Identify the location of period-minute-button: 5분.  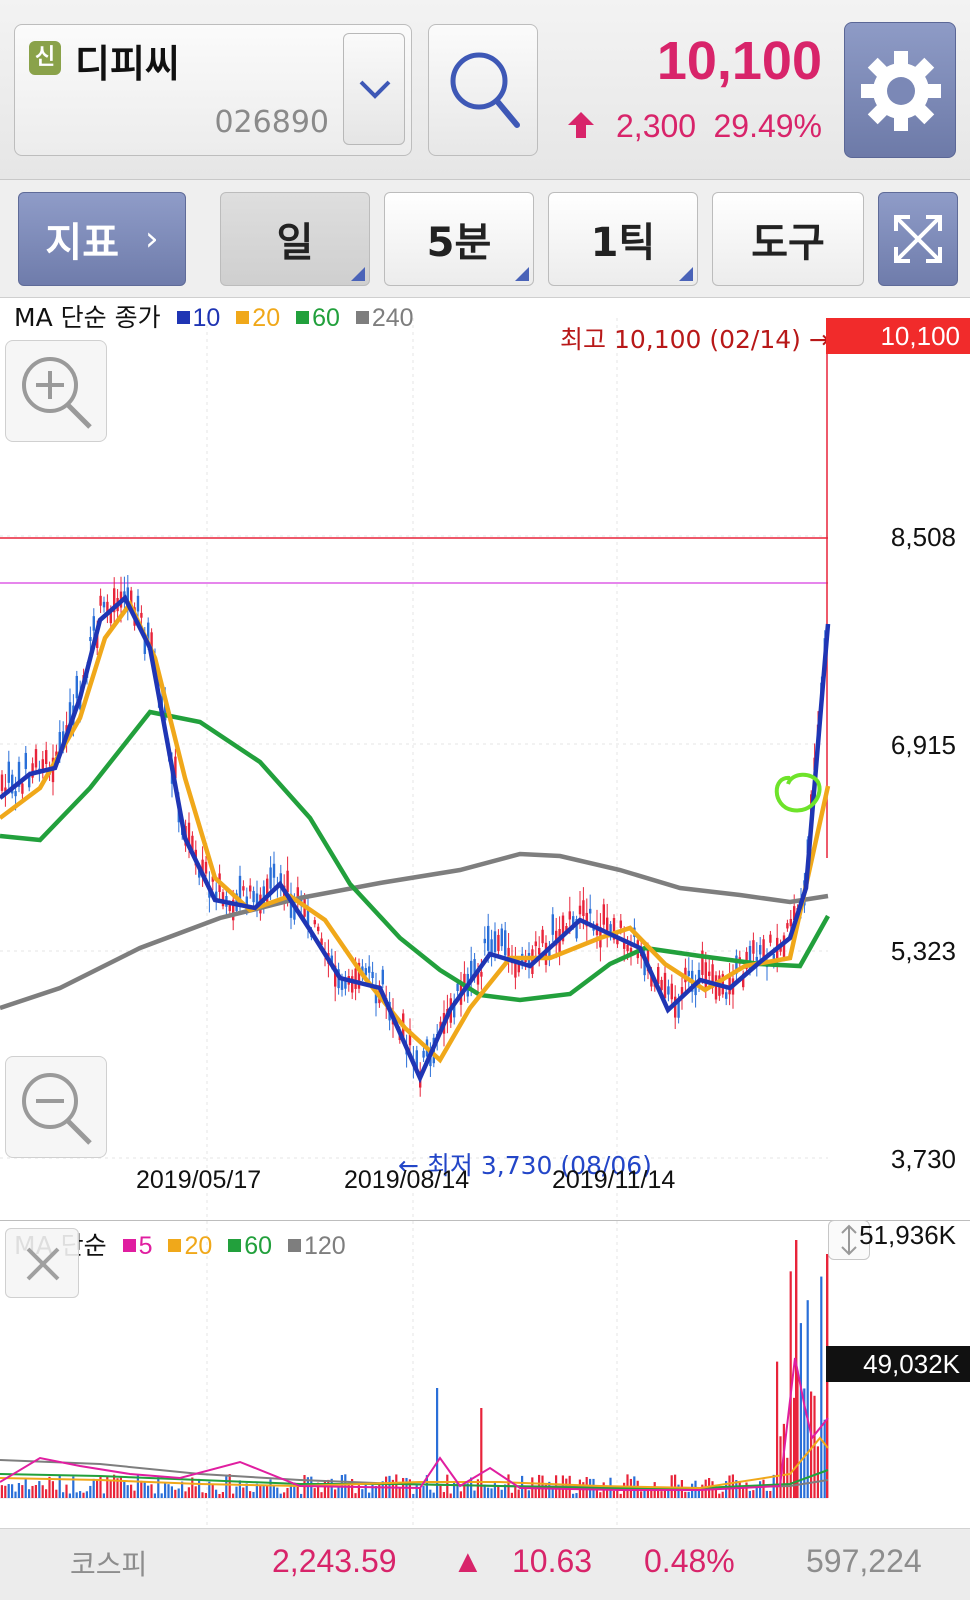
(459, 239).